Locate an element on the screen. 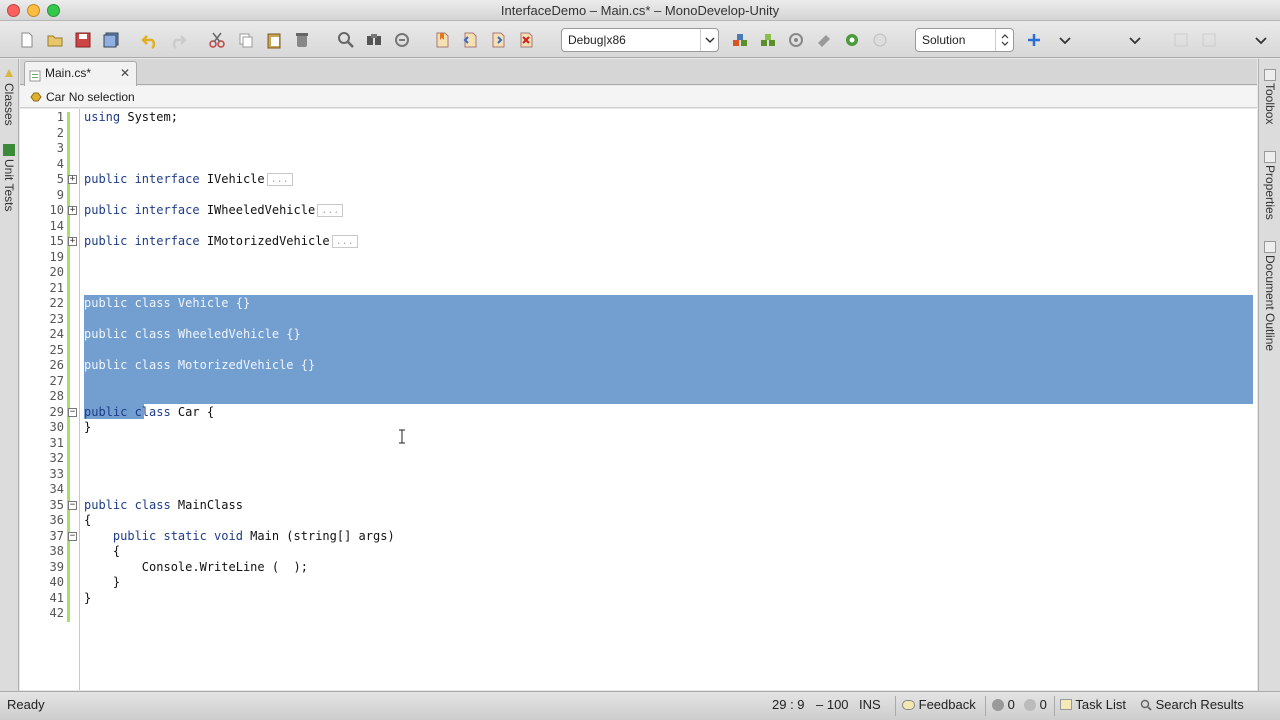  classes-pad-tab: Classes is located at coordinates (9, 104).